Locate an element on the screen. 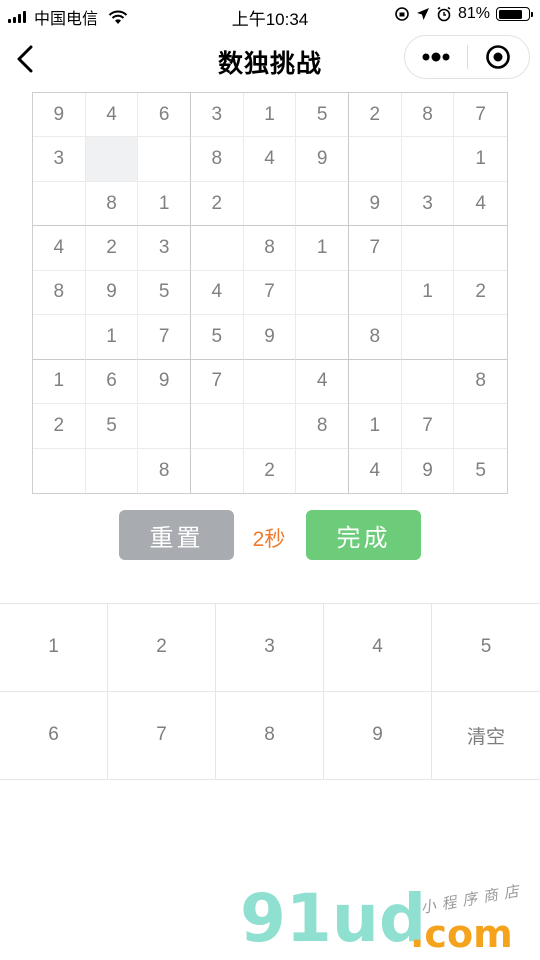 Image resolution: width=540 pixels, height=960 pixels. number-key-7: 7 is located at coordinates (162, 735).